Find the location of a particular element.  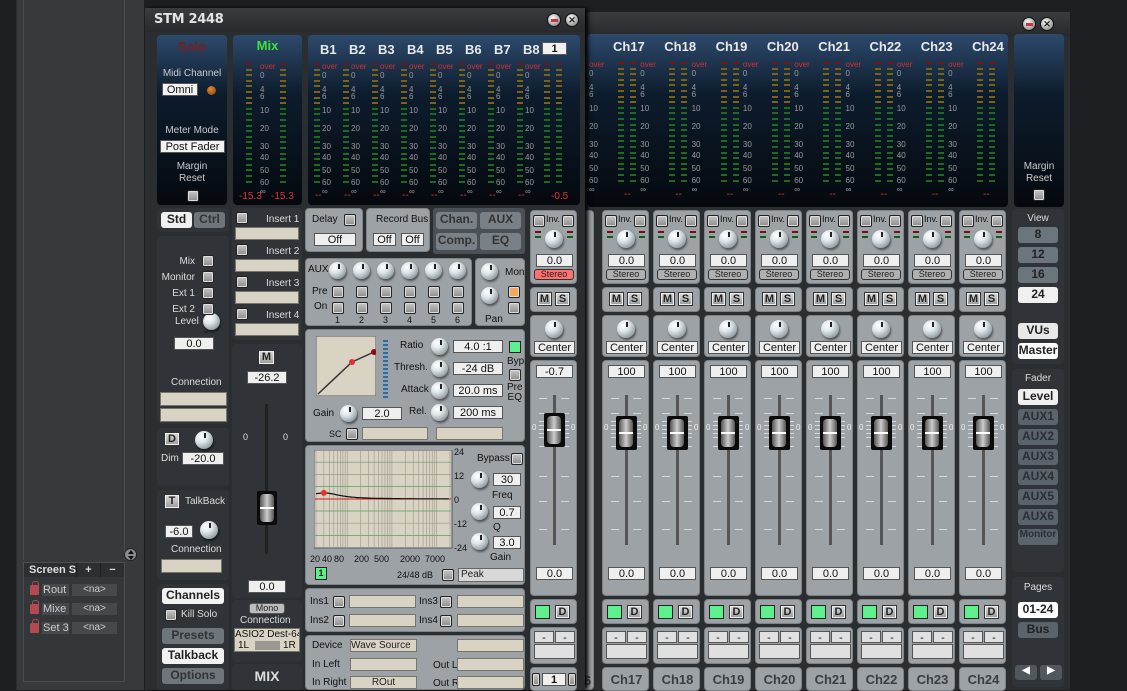

record-bus-1: Off is located at coordinates (384, 239).